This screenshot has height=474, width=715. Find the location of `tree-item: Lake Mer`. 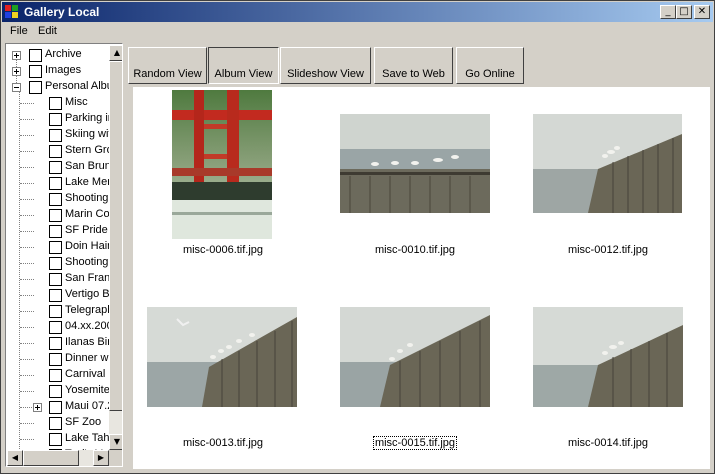

tree-item: Lake Mer is located at coordinates (58, 183).